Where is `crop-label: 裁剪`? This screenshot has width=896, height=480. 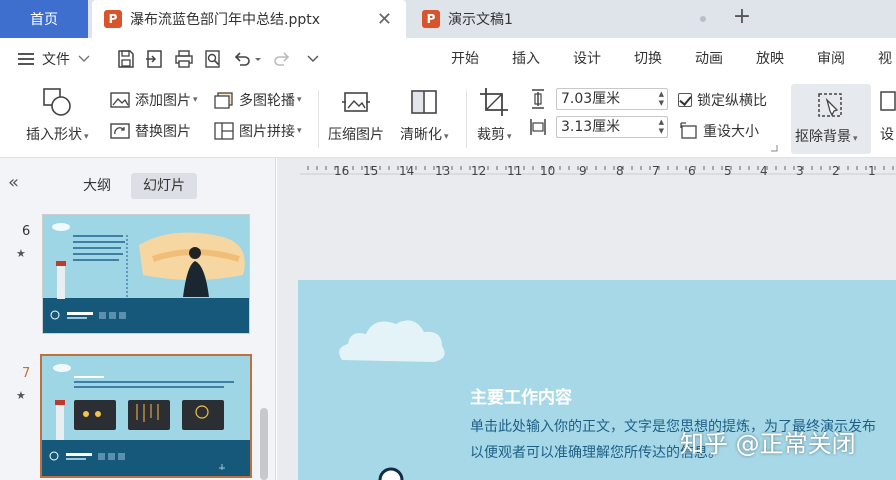 crop-label: 裁剪 is located at coordinates (491, 135).